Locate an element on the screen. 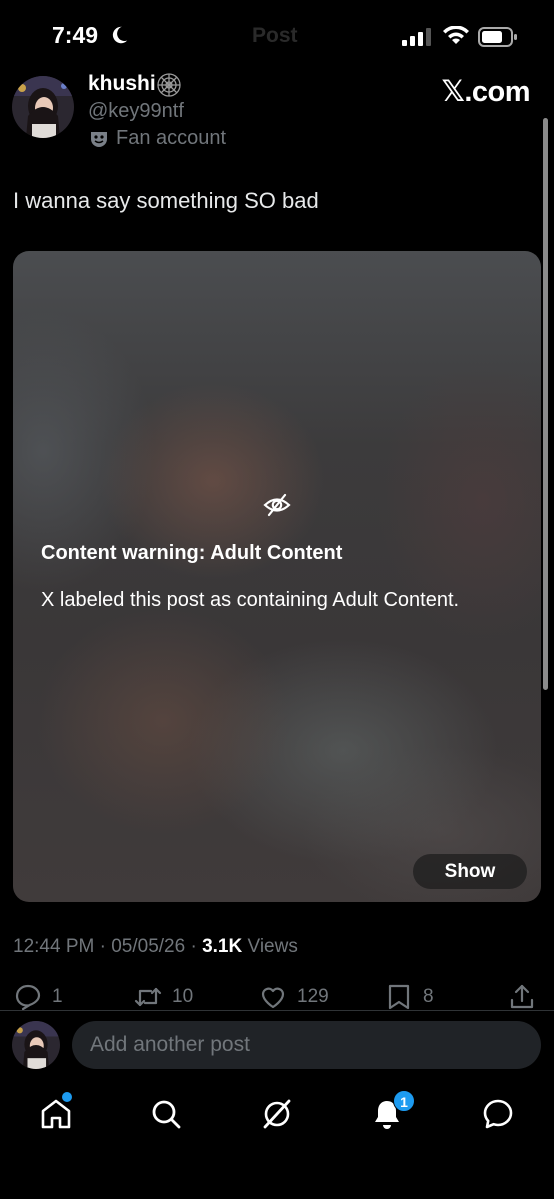 The height and width of the screenshot is (1199, 554). nav-notifications: 1 is located at coordinates (392, 1111).